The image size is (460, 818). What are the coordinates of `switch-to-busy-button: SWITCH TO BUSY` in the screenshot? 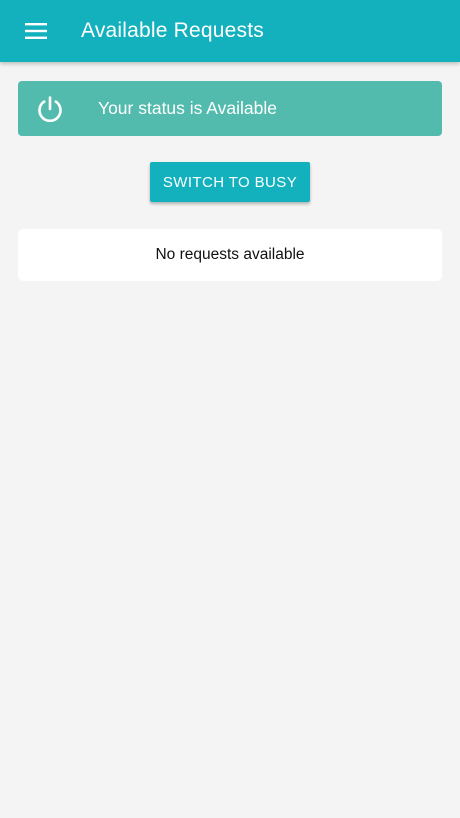 It's located at (230, 182).